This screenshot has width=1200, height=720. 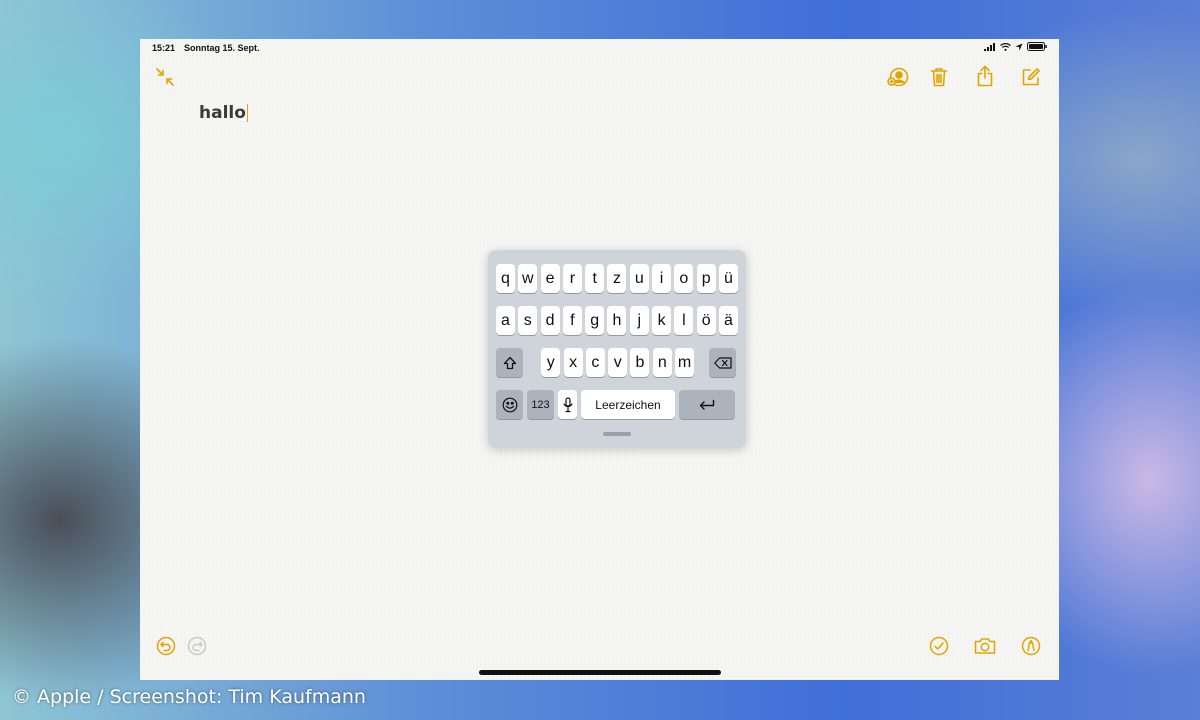 I want to click on keyboard-row-4: 123 Leerzeichen, so click(x=617, y=404).